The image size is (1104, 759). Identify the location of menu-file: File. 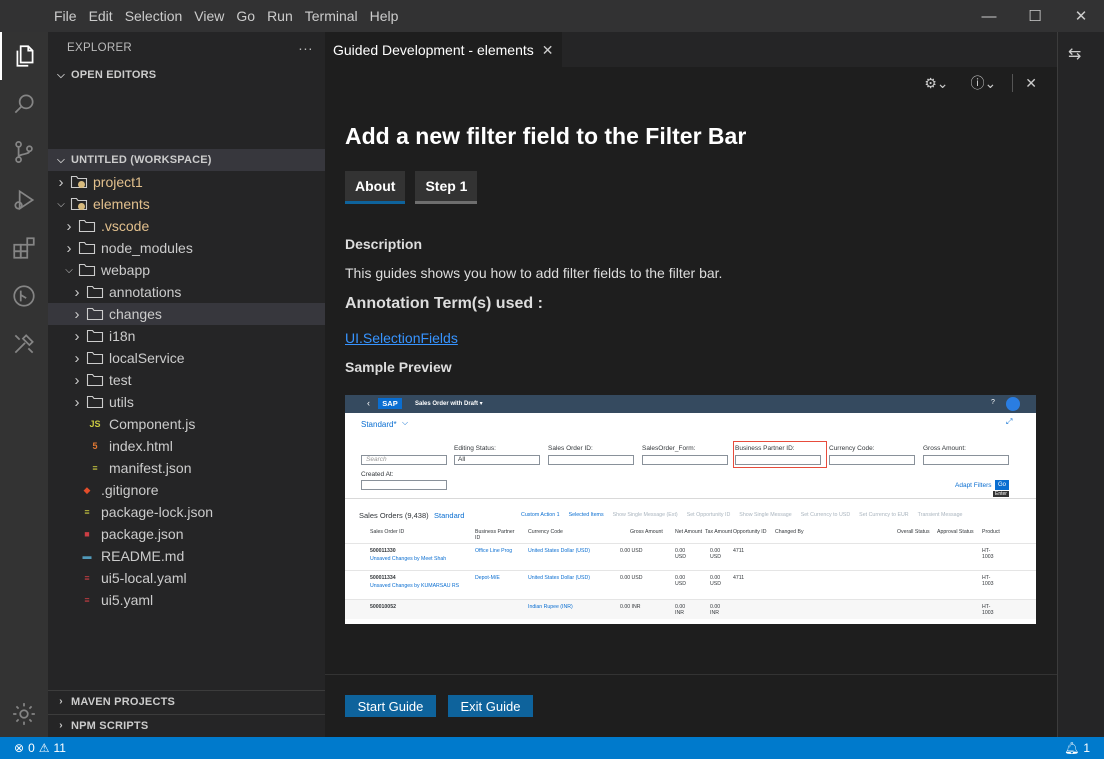
(65, 16).